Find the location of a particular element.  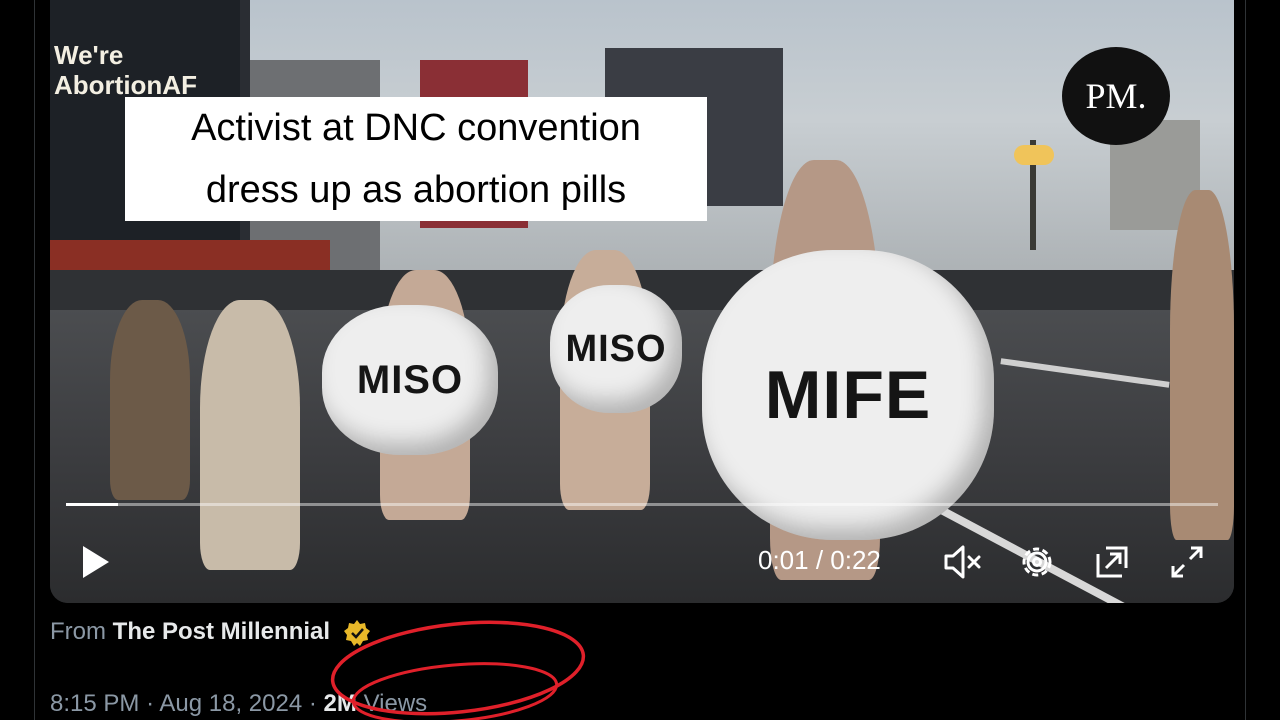

caption-line: dress up as abortion pills is located at coordinates (416, 190).